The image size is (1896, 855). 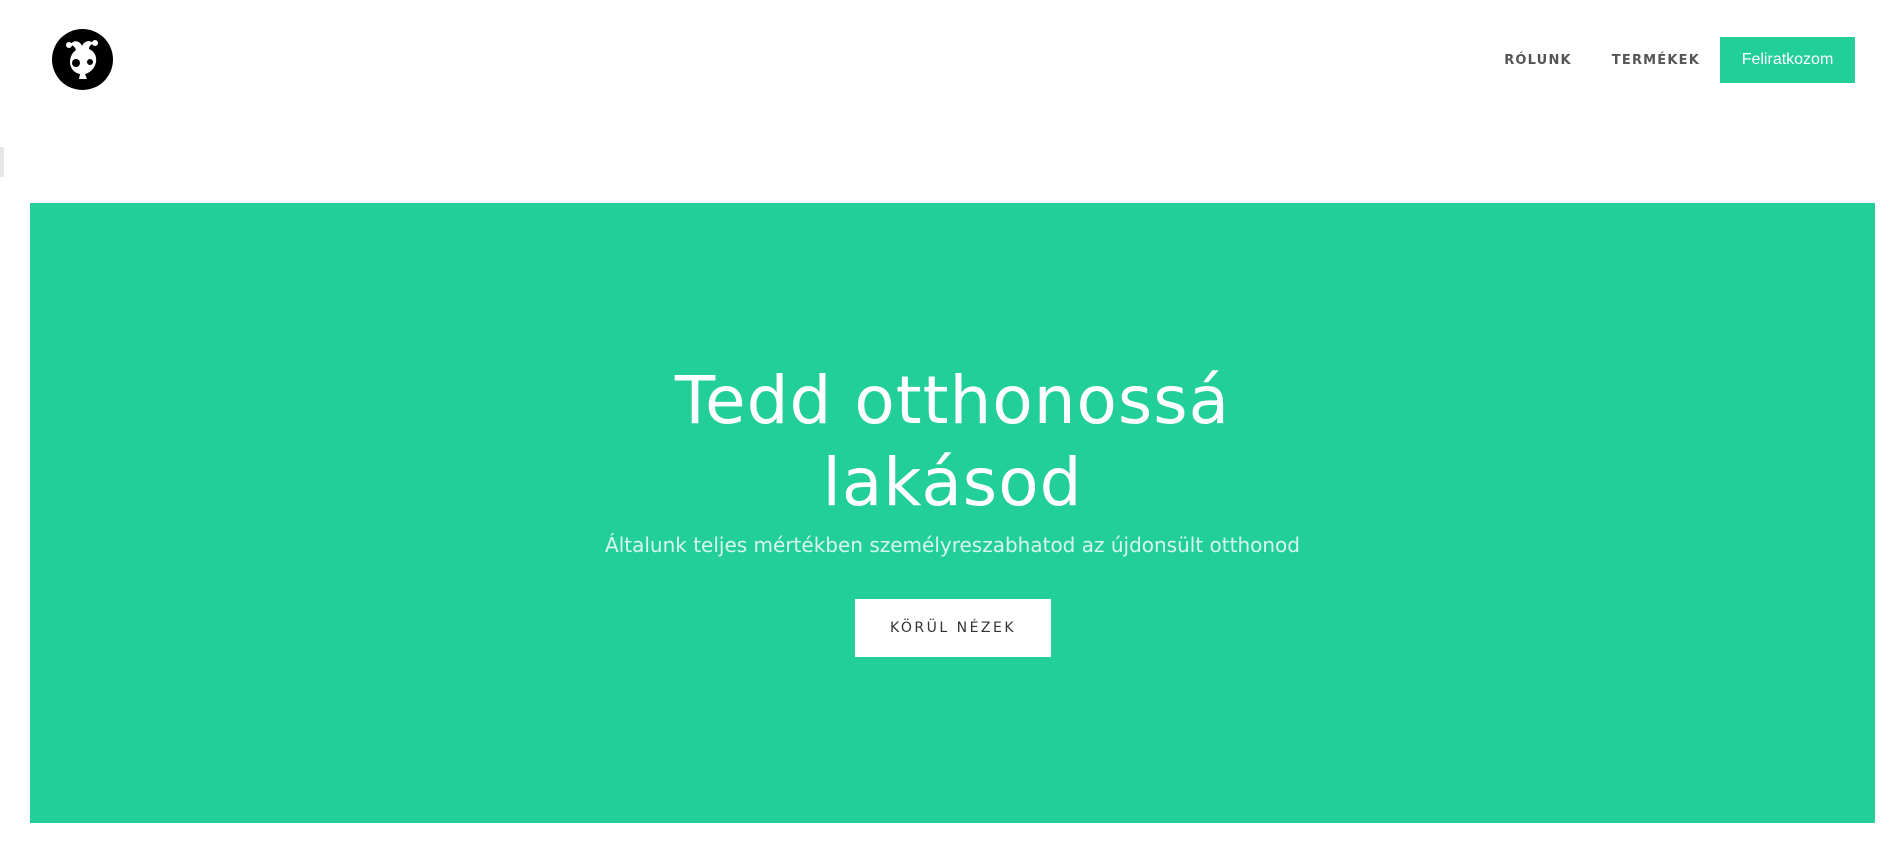 I want to click on site-header: RÓLUNK TERMÉKEK Feliratkozom, so click(x=948, y=60).